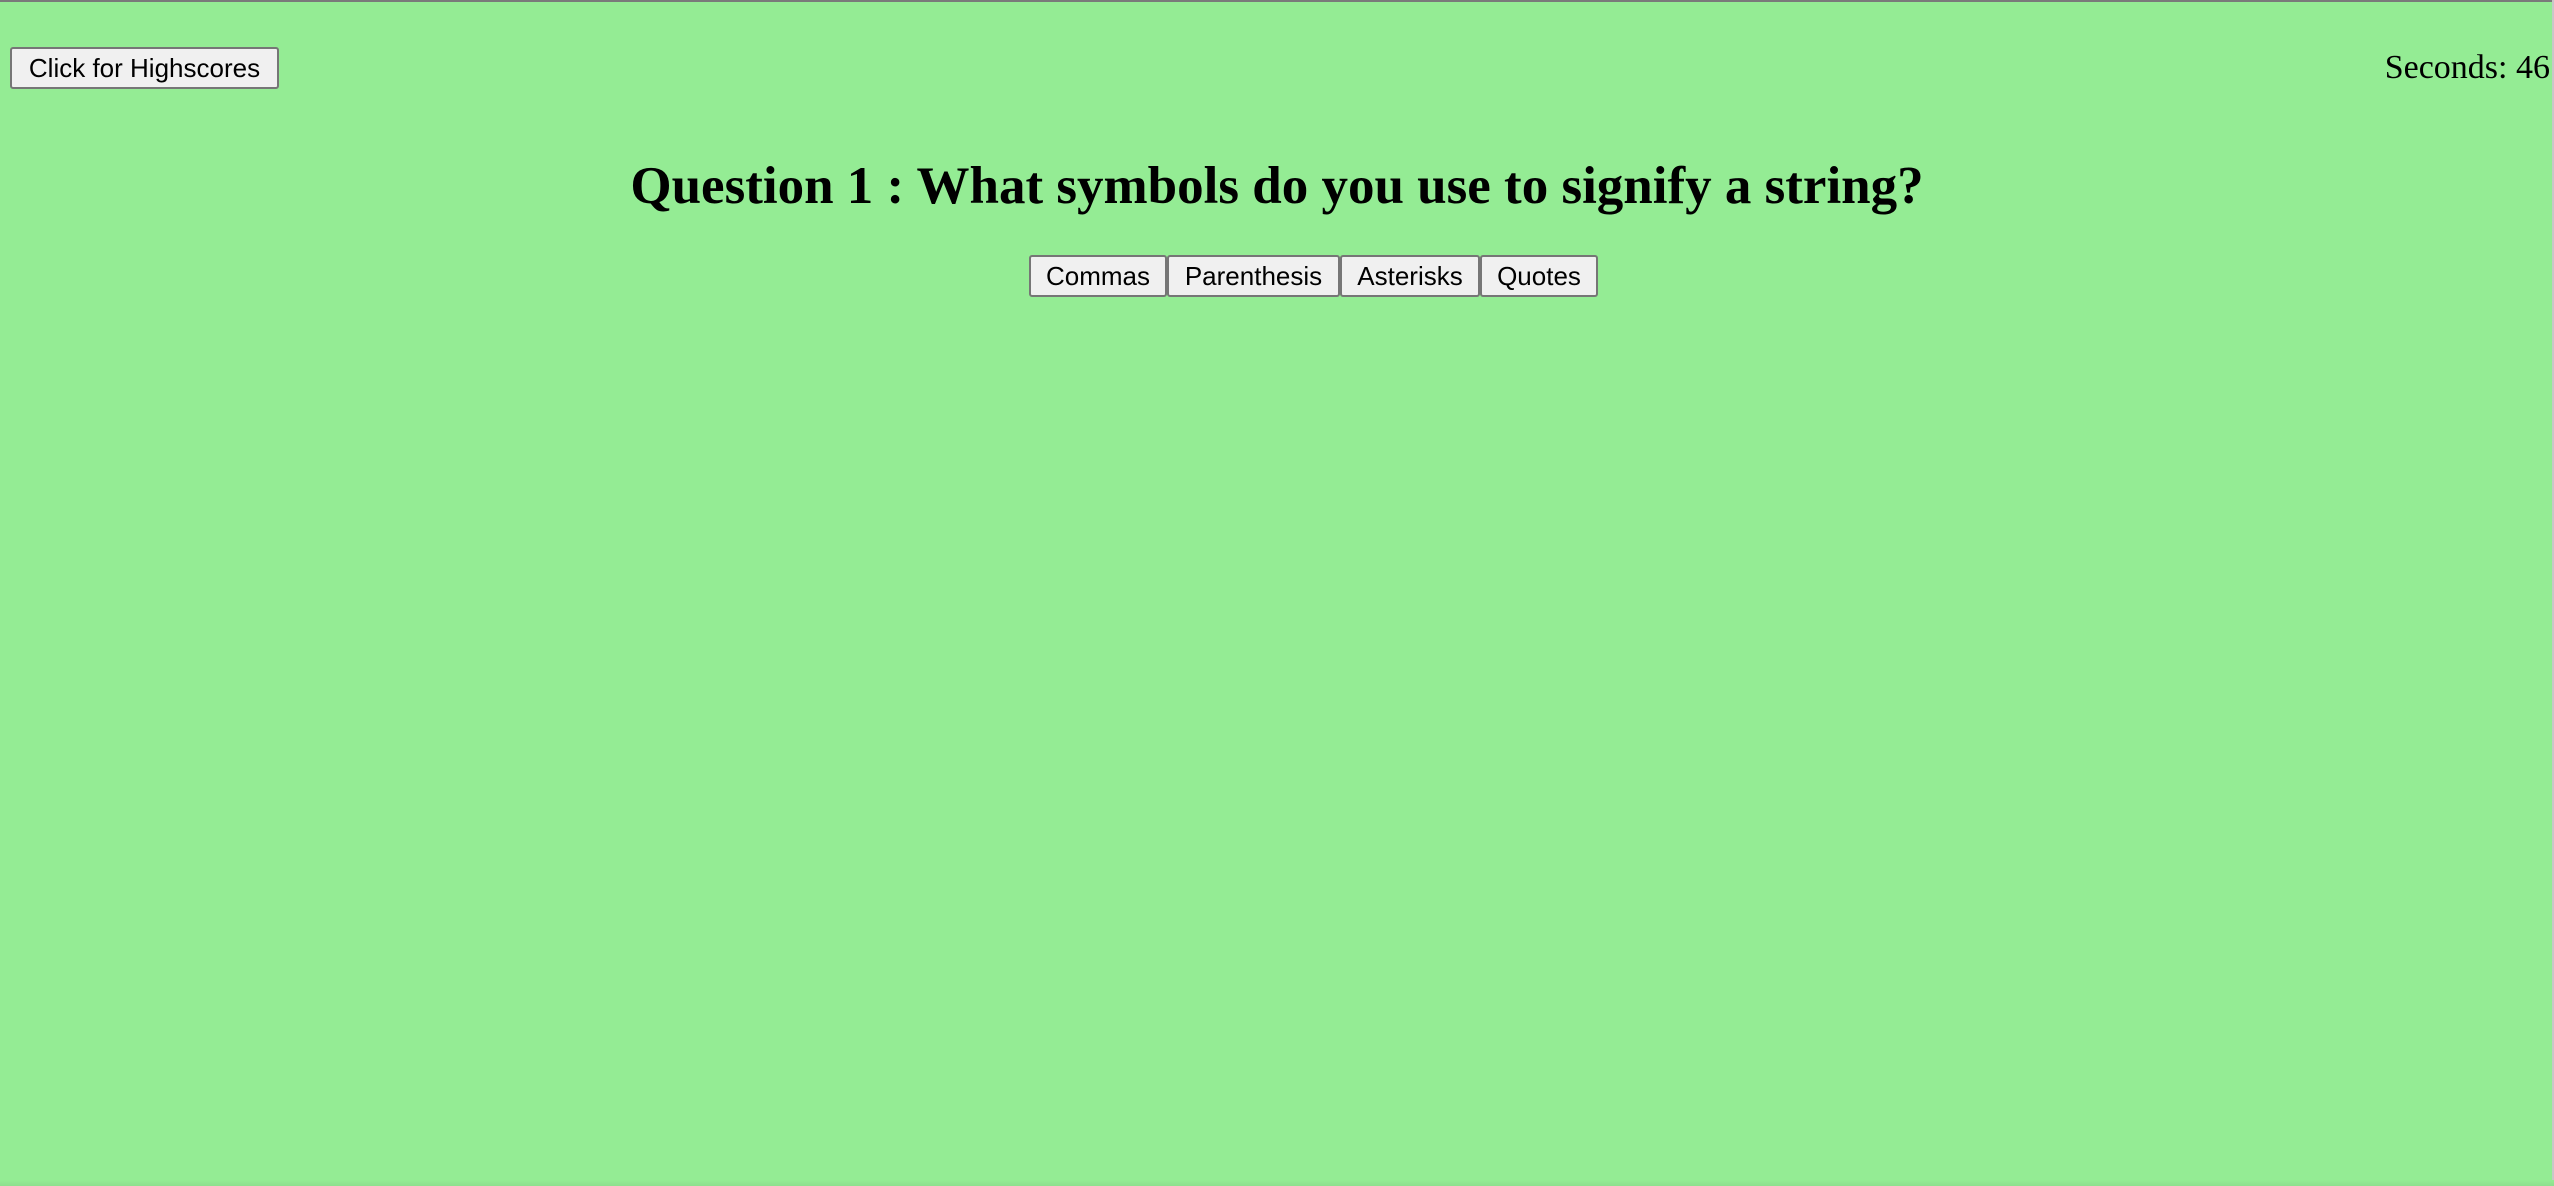 The width and height of the screenshot is (2554, 1186). Describe the element at coordinates (1253, 276) in the screenshot. I see `answer-parenthesis-button: Parenthesis` at that location.